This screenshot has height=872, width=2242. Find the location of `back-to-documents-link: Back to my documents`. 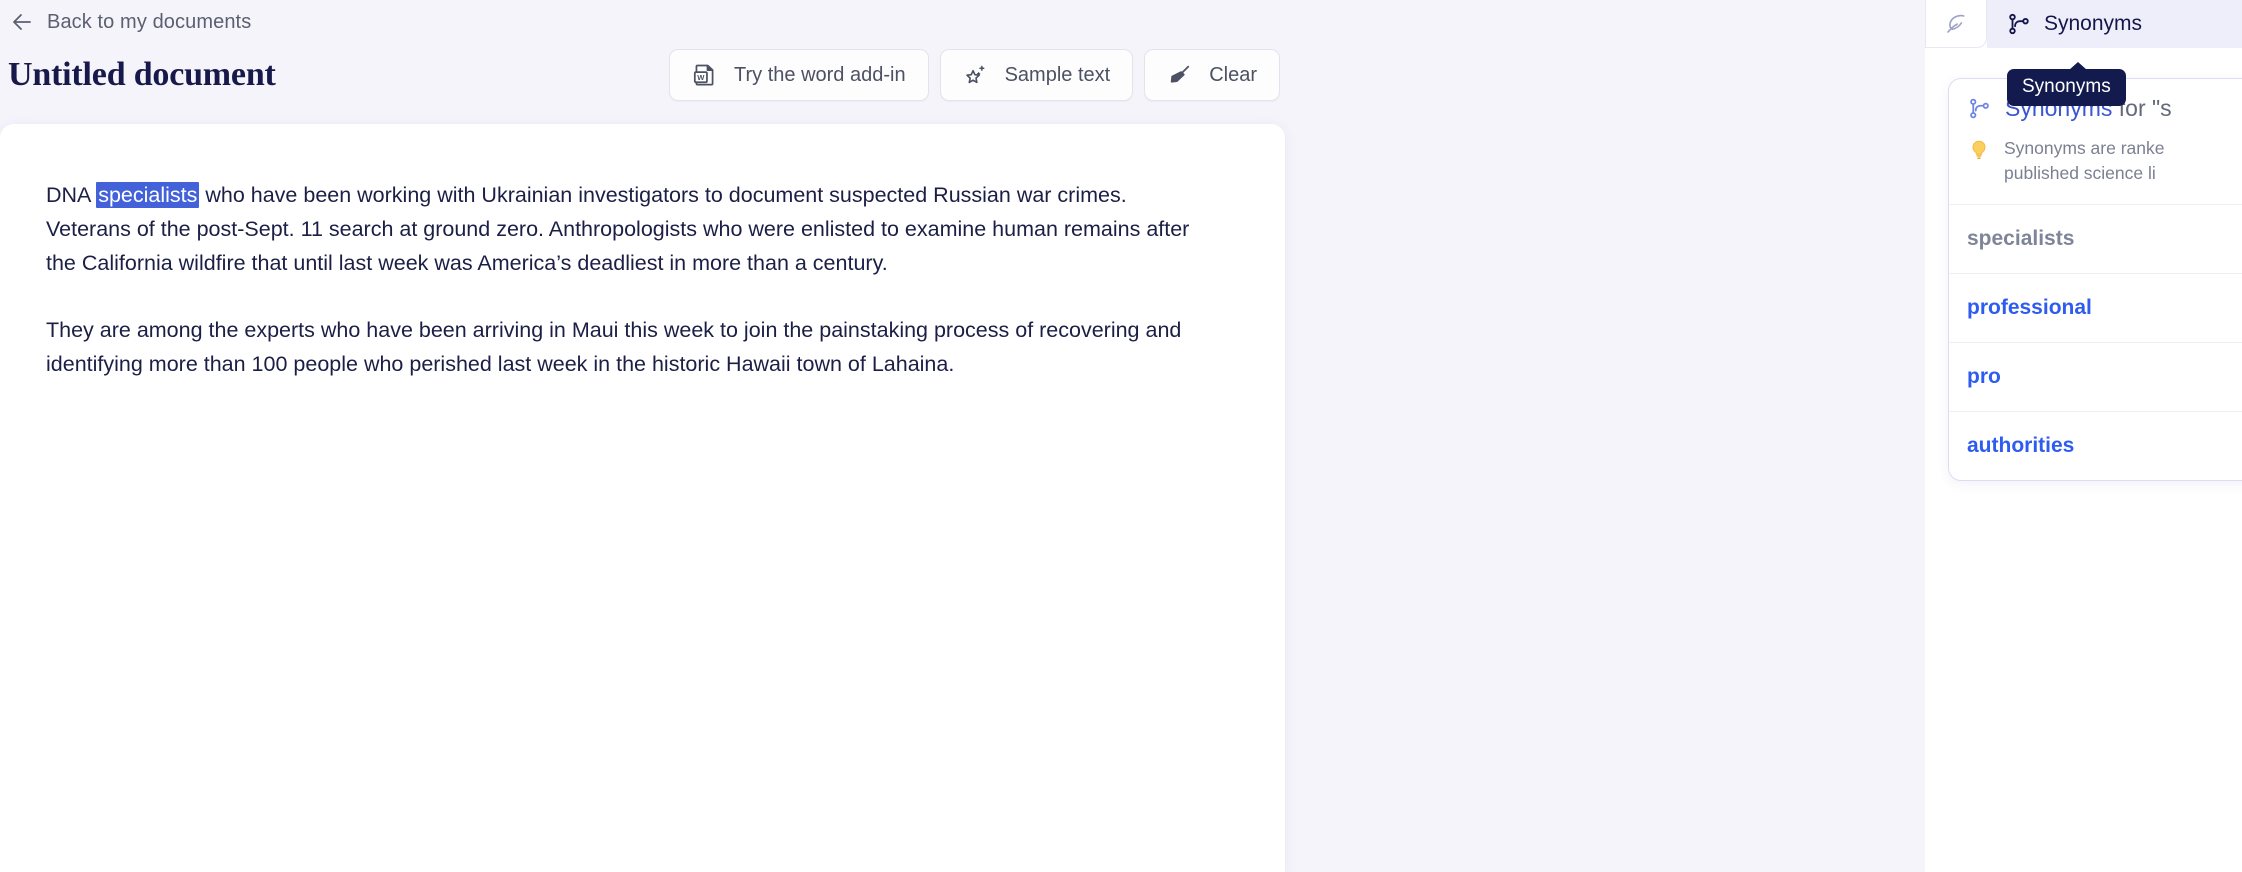

back-to-documents-link: Back to my documents is located at coordinates (130, 22).